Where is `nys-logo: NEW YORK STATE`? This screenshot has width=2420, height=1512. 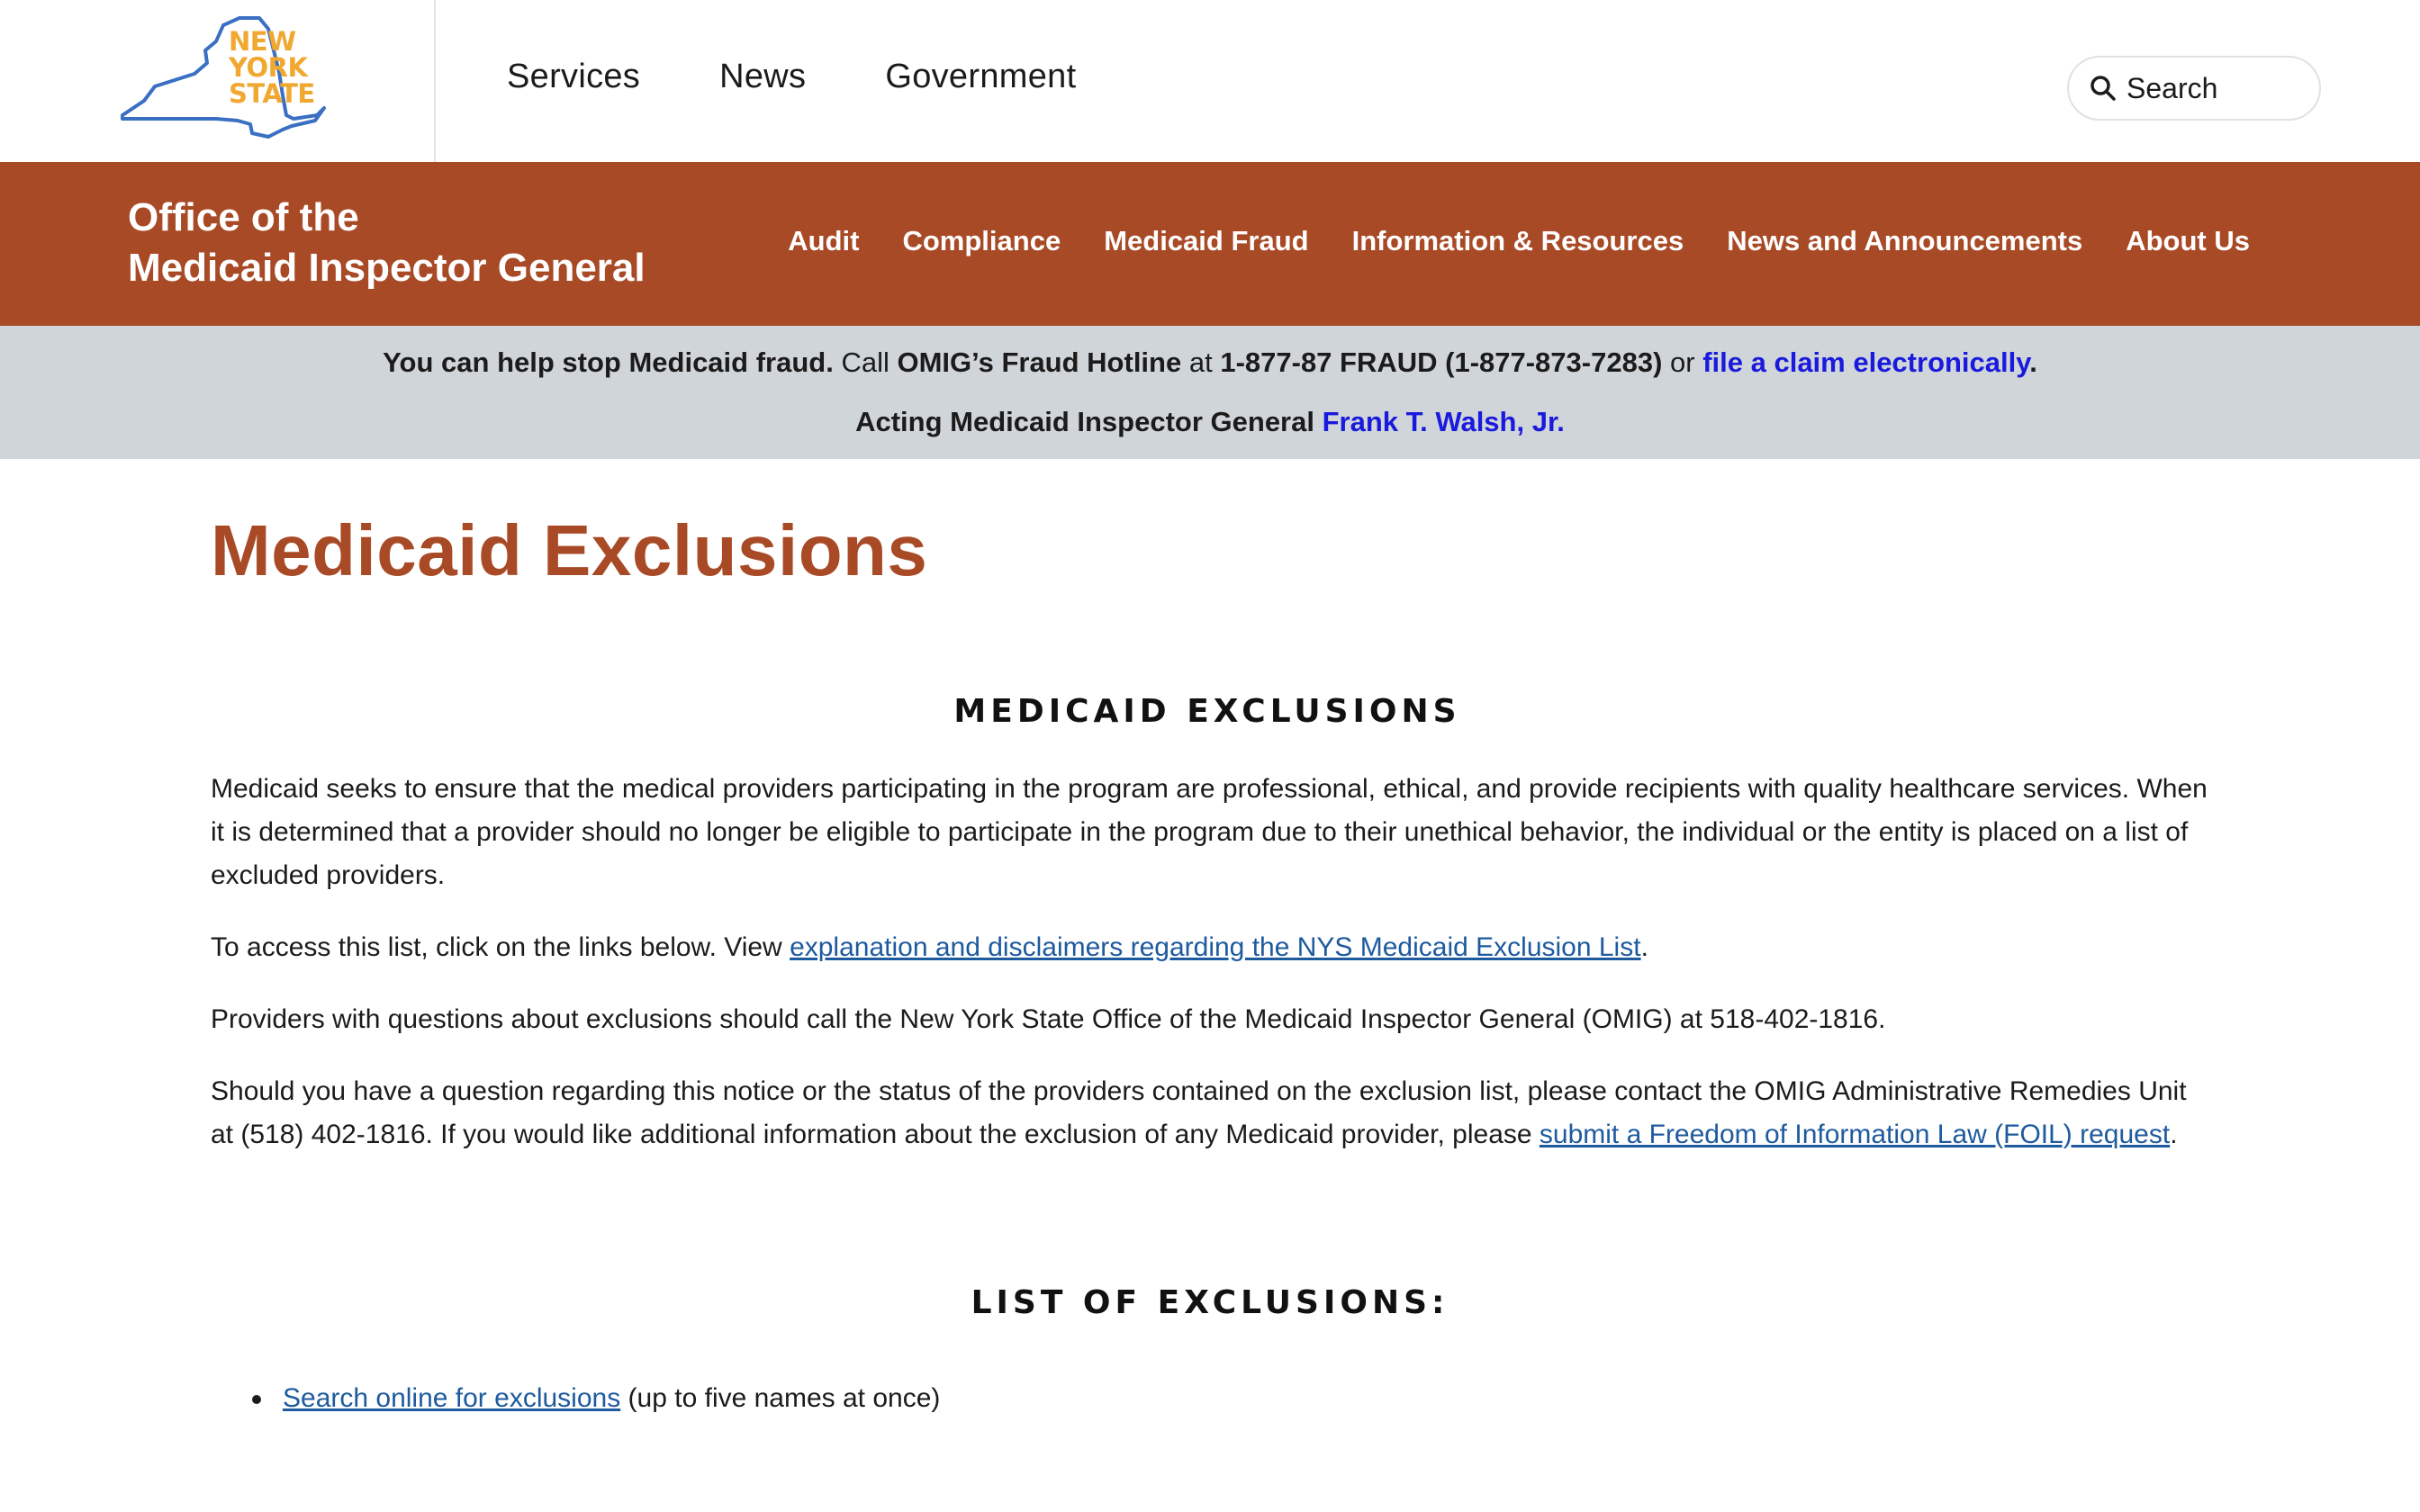 nys-logo: NEW YORK STATE is located at coordinates (221, 77).